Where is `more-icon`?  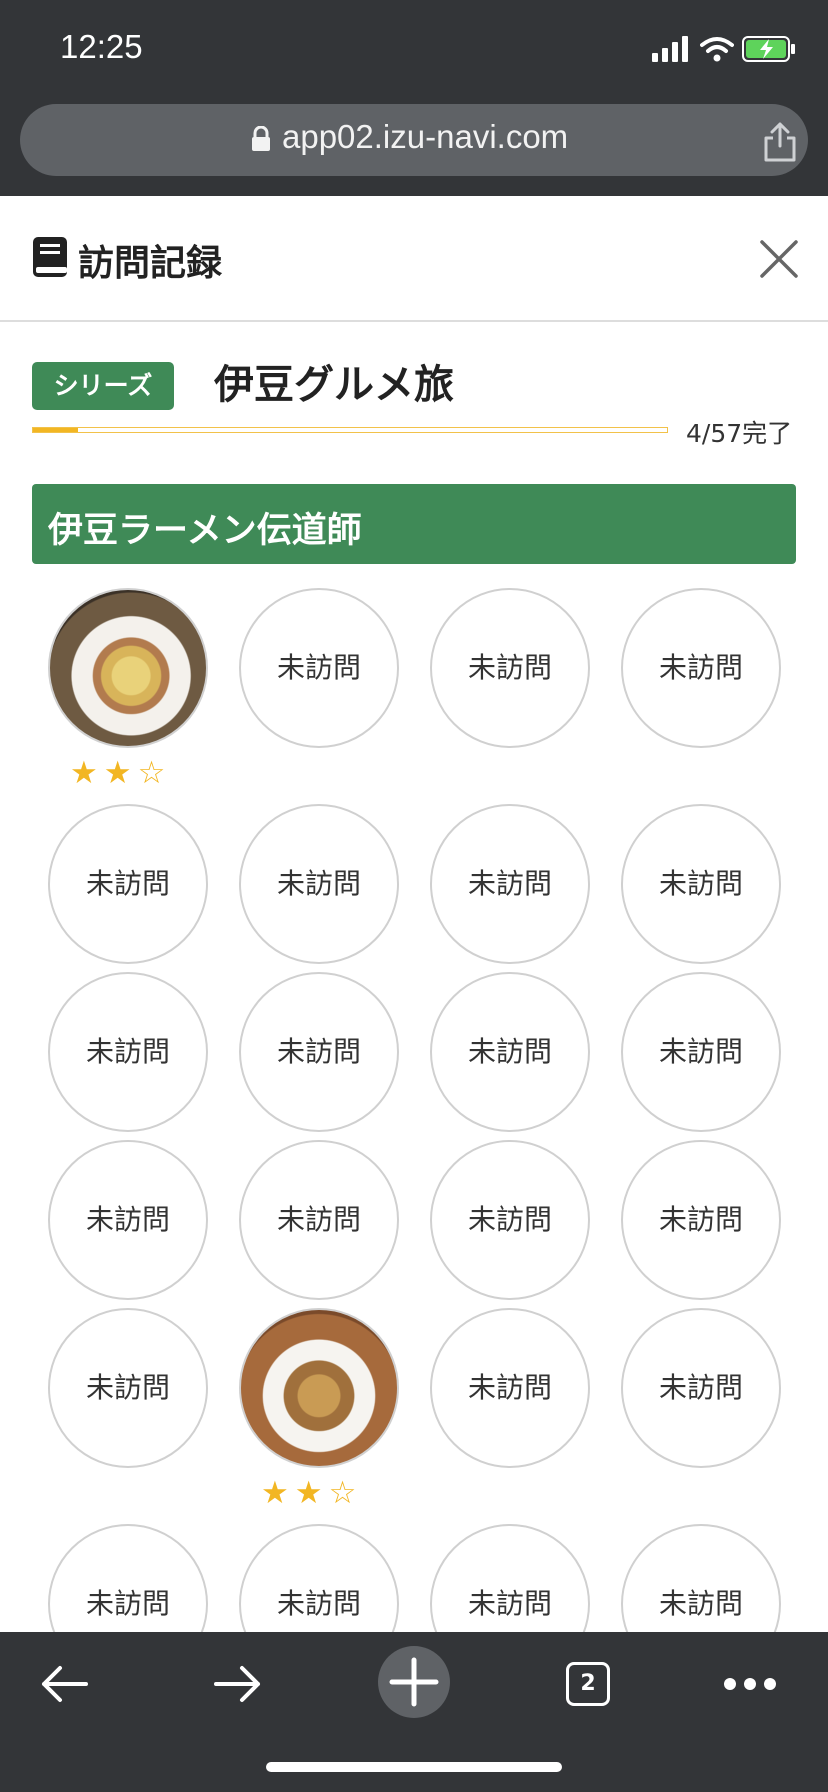 more-icon is located at coordinates (750, 1684).